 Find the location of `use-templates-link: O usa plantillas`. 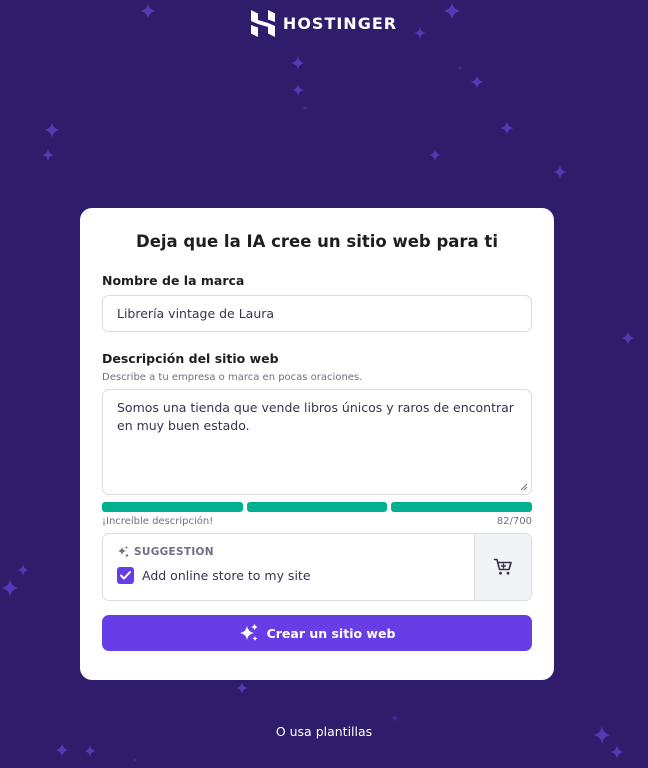

use-templates-link: O usa plantillas is located at coordinates (324, 731).